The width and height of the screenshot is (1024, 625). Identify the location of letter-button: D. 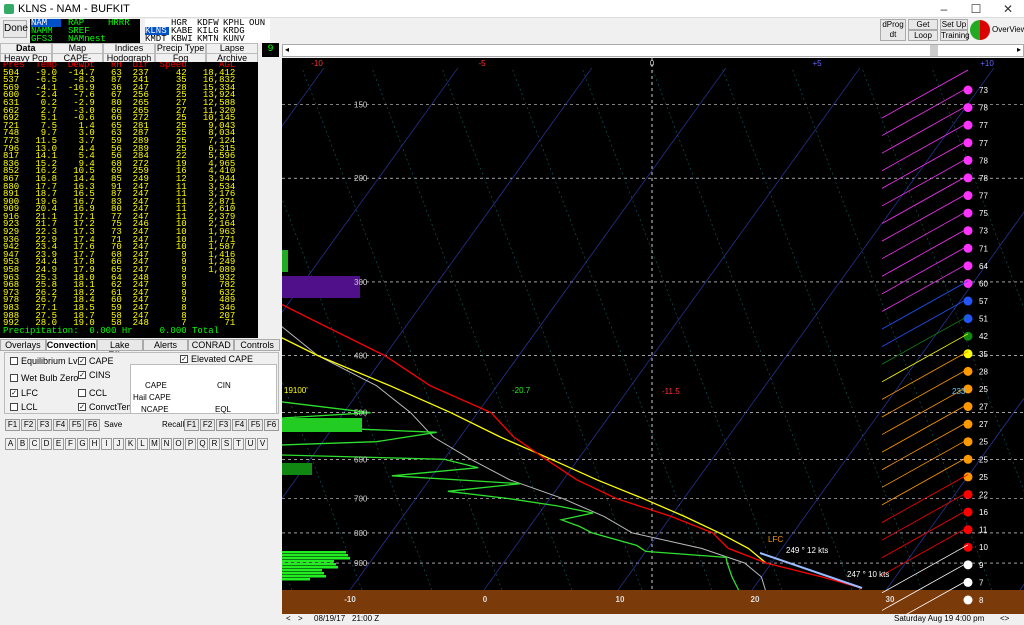
(46, 444).